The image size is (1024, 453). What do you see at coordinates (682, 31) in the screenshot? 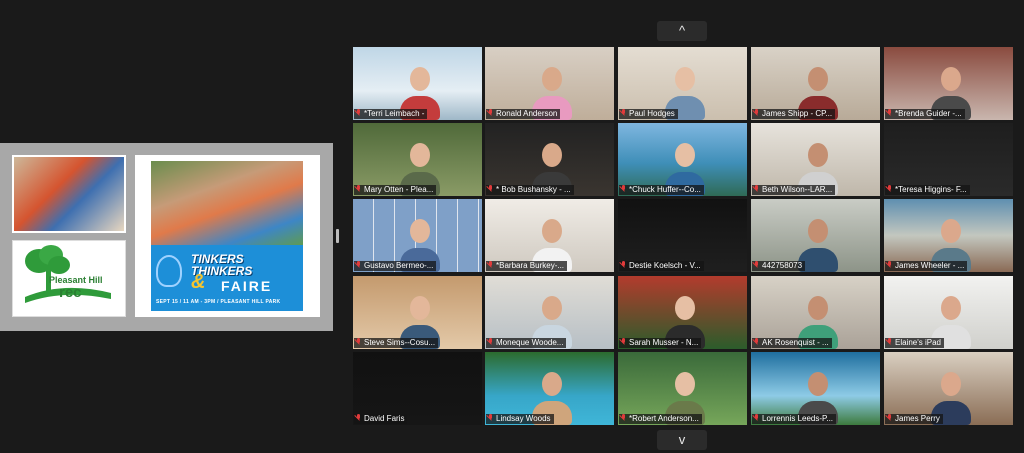
I see `page-up-button: ^` at bounding box center [682, 31].